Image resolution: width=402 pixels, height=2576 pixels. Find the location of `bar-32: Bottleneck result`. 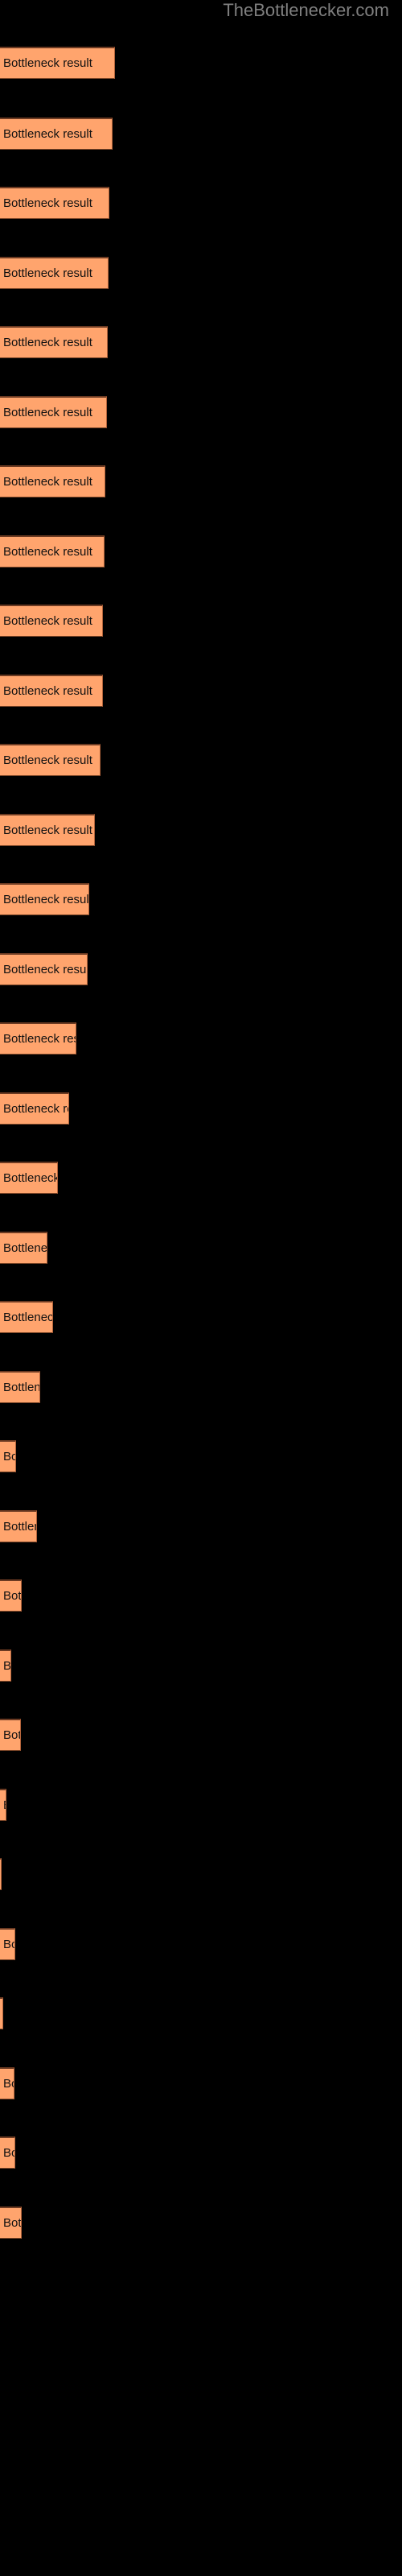

bar-32: Bottleneck result is located at coordinates (11, 2223).